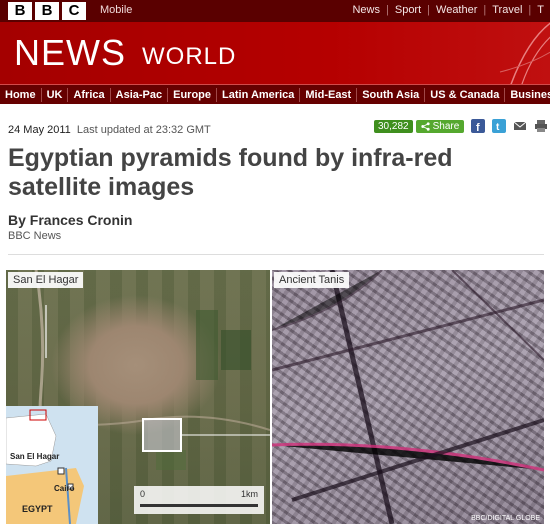 The height and width of the screenshot is (532, 550). Describe the element at coordinates (366, 10) in the screenshot. I see `top-link-news: News` at that location.